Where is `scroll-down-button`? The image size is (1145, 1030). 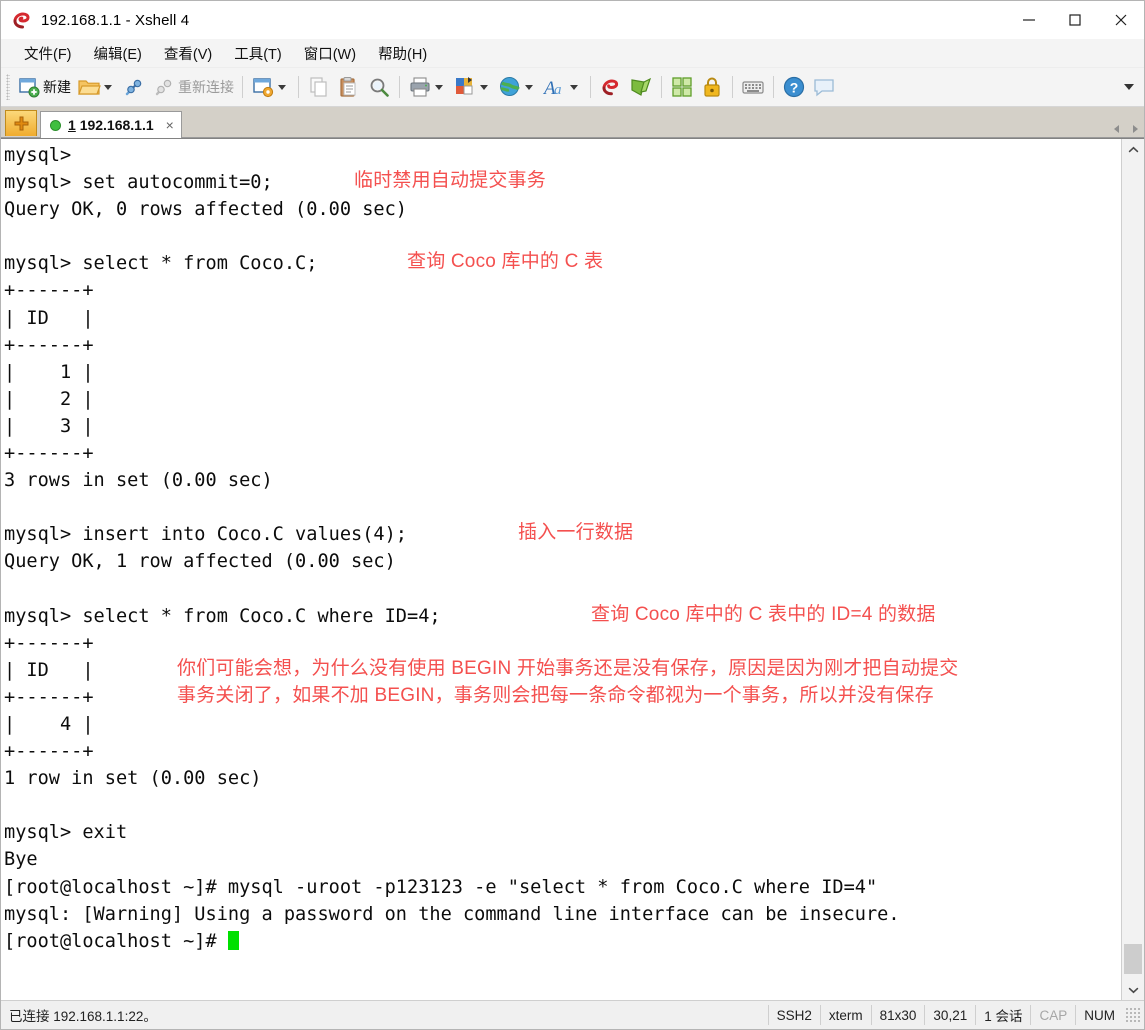
scroll-down-button is located at coordinates (1133, 990).